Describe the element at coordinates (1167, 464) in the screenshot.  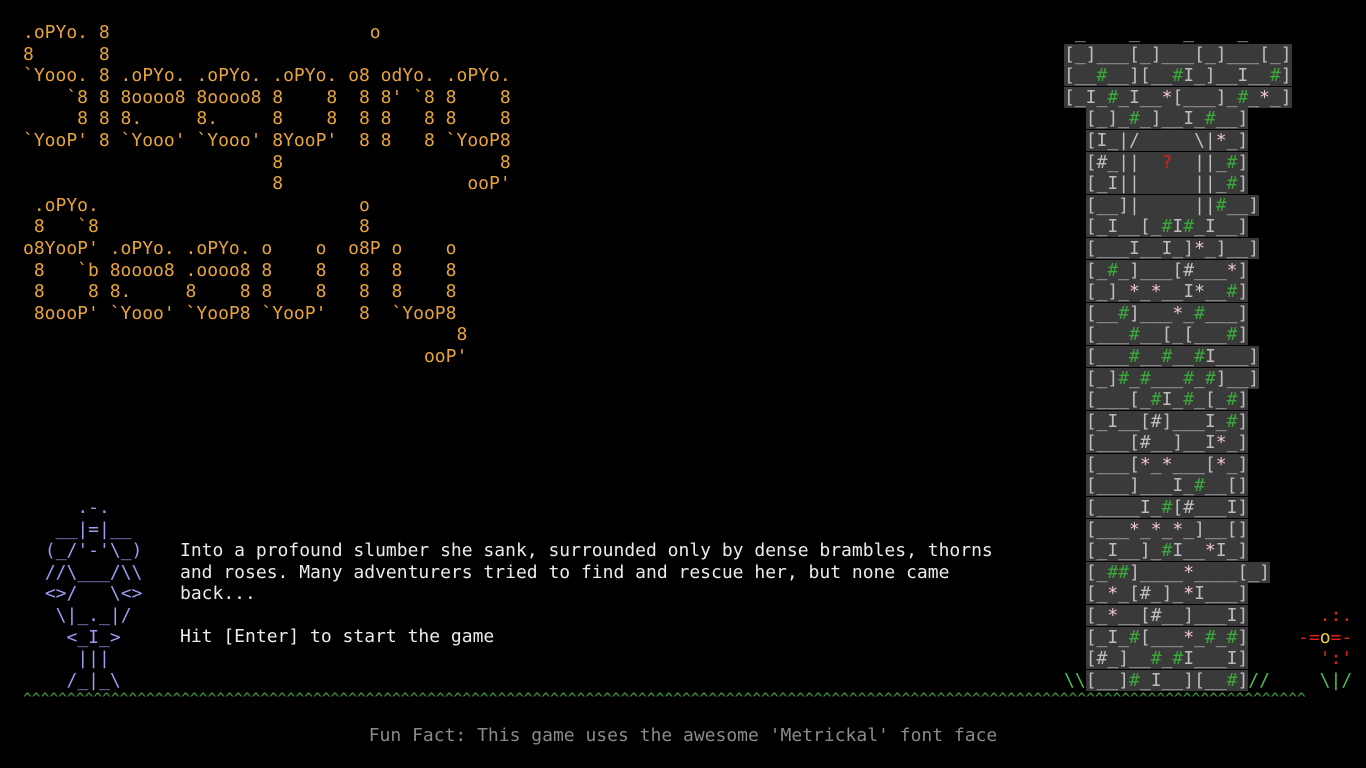
I see `tower-shaft-row: [___[*_*___[*_]` at that location.